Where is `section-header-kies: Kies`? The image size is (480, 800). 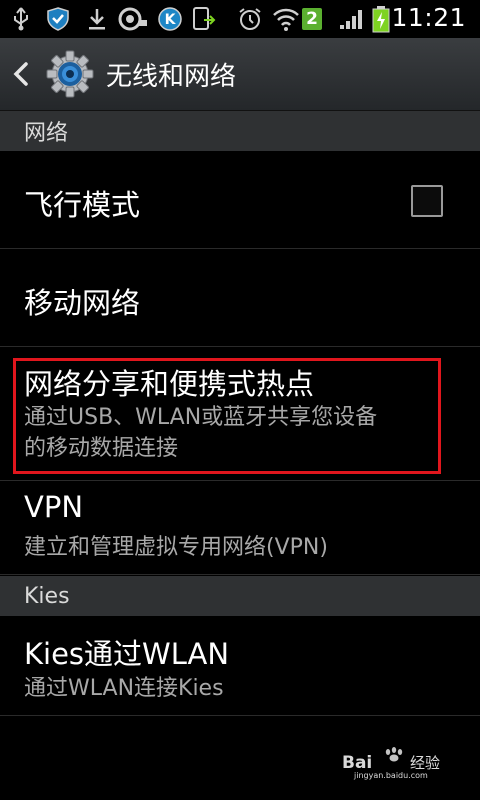 section-header-kies: Kies is located at coordinates (240, 596).